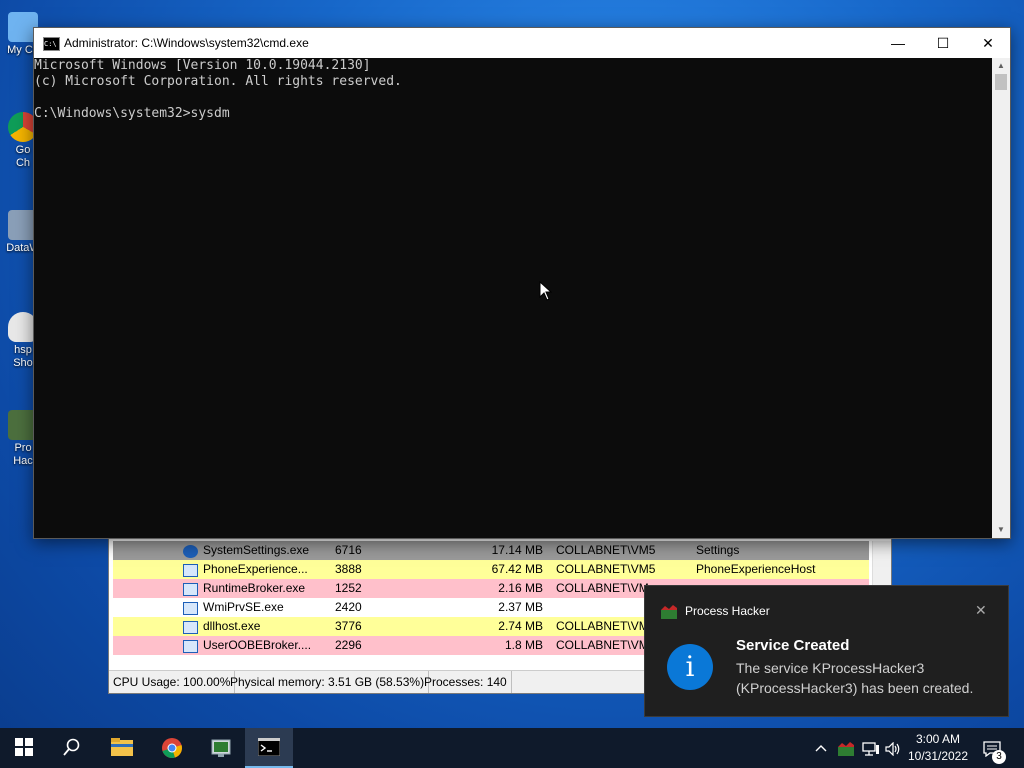 The image size is (1024, 768). I want to click on cmd-icon: C:\, so click(51, 44).